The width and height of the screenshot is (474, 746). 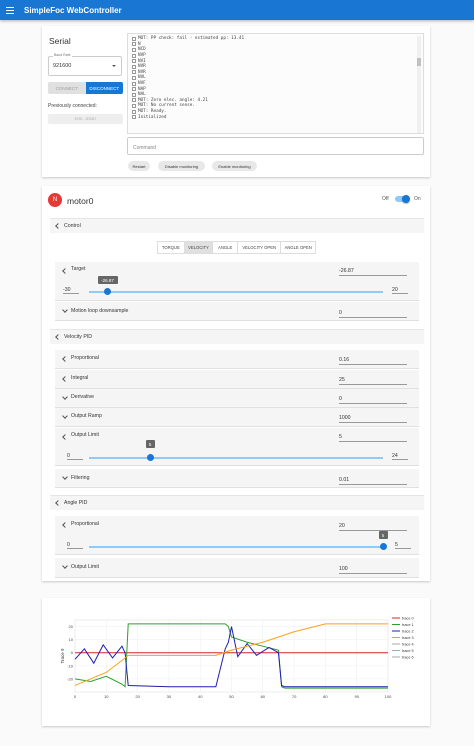 What do you see at coordinates (373, 400) in the screenshot?
I see `velocity-derivative-input: 0` at bounding box center [373, 400].